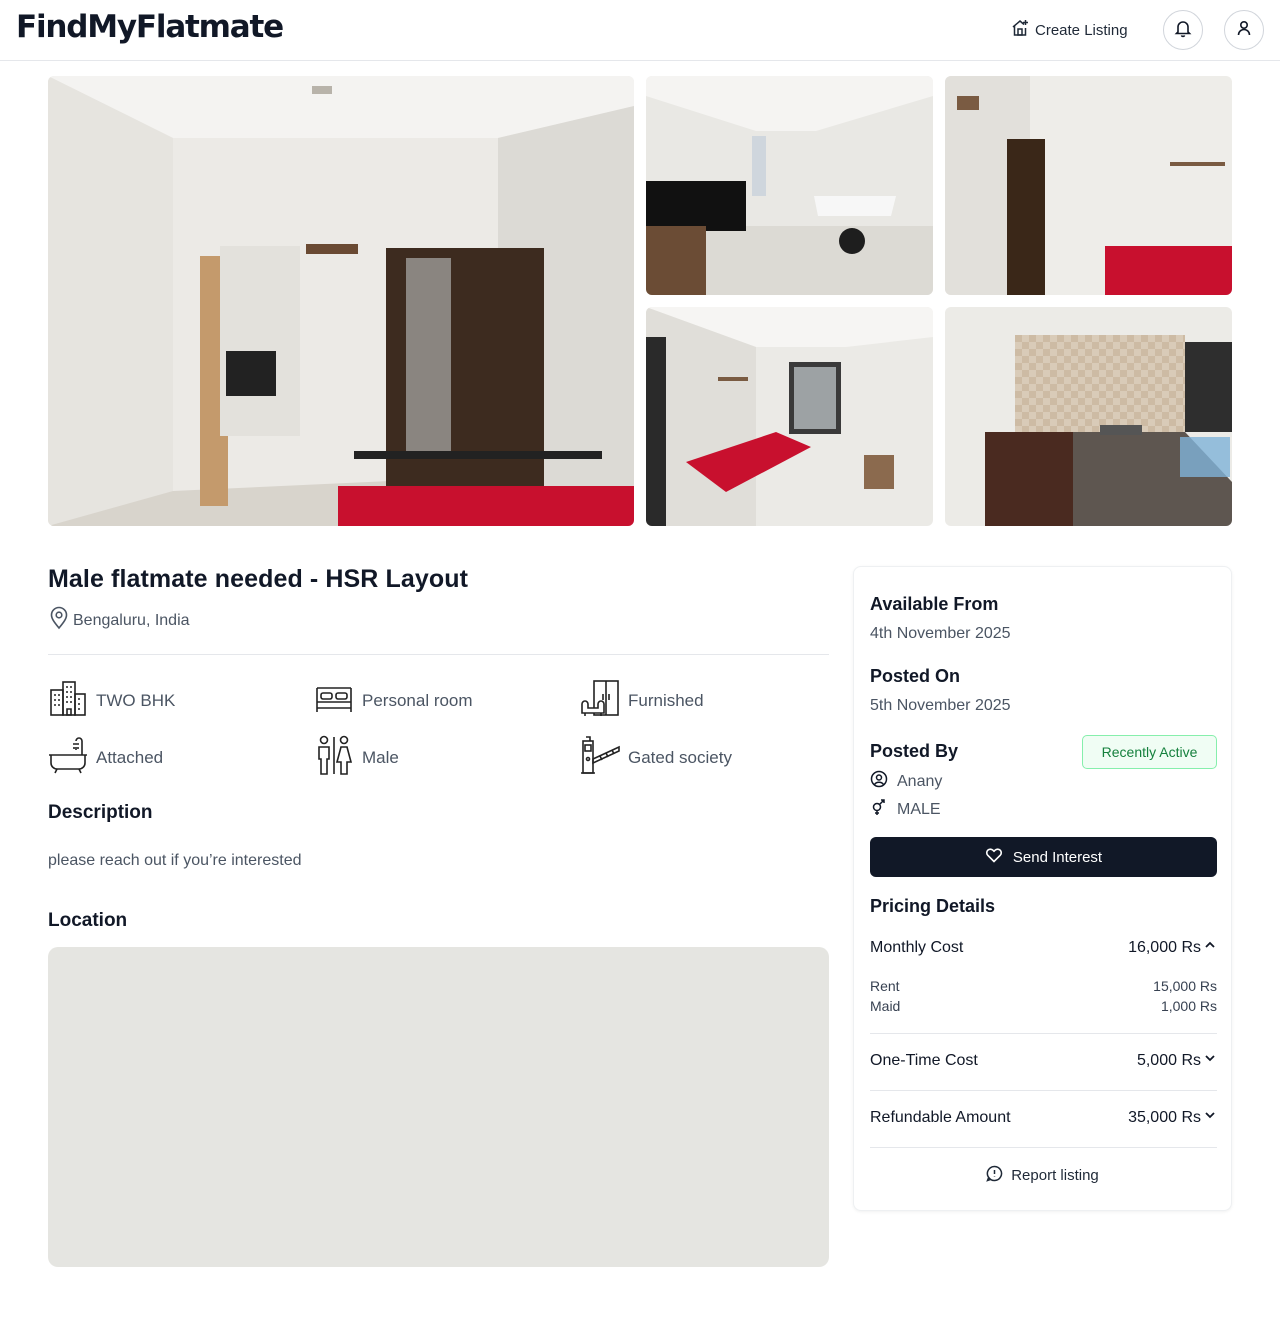 This screenshot has height=1319, width=1280. Describe the element at coordinates (879, 781) in the screenshot. I see `user-circle-icon` at that location.